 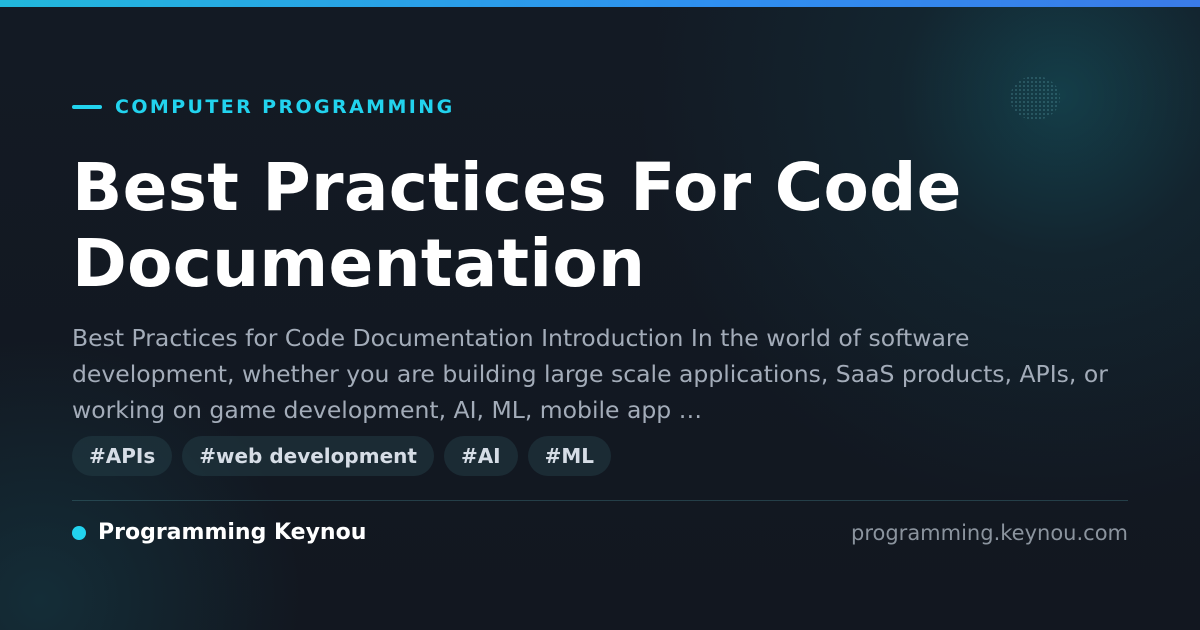 I want to click on category-row: COMPUTER PROGRAMMING, so click(x=263, y=107).